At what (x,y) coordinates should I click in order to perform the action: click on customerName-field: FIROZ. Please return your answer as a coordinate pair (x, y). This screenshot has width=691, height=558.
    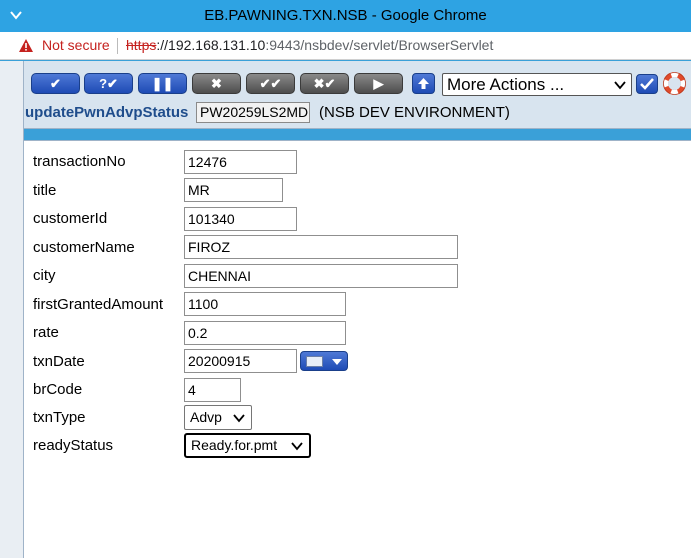
    Looking at the image, I should click on (321, 247).